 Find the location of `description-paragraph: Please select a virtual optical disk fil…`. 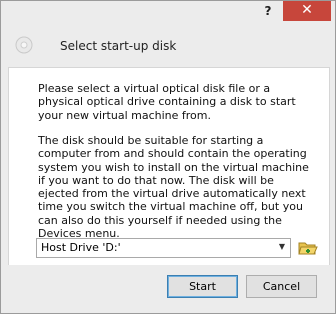

description-paragraph: Please select a virtual optical disk fil… is located at coordinates (167, 102).